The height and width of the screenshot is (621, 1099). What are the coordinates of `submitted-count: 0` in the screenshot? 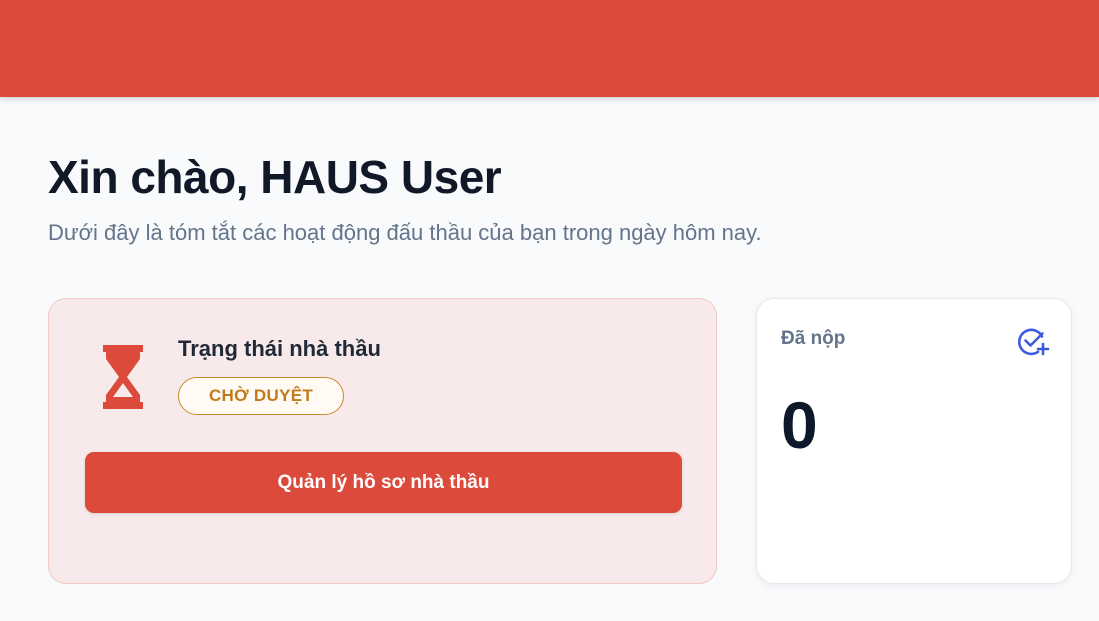 It's located at (799, 425).